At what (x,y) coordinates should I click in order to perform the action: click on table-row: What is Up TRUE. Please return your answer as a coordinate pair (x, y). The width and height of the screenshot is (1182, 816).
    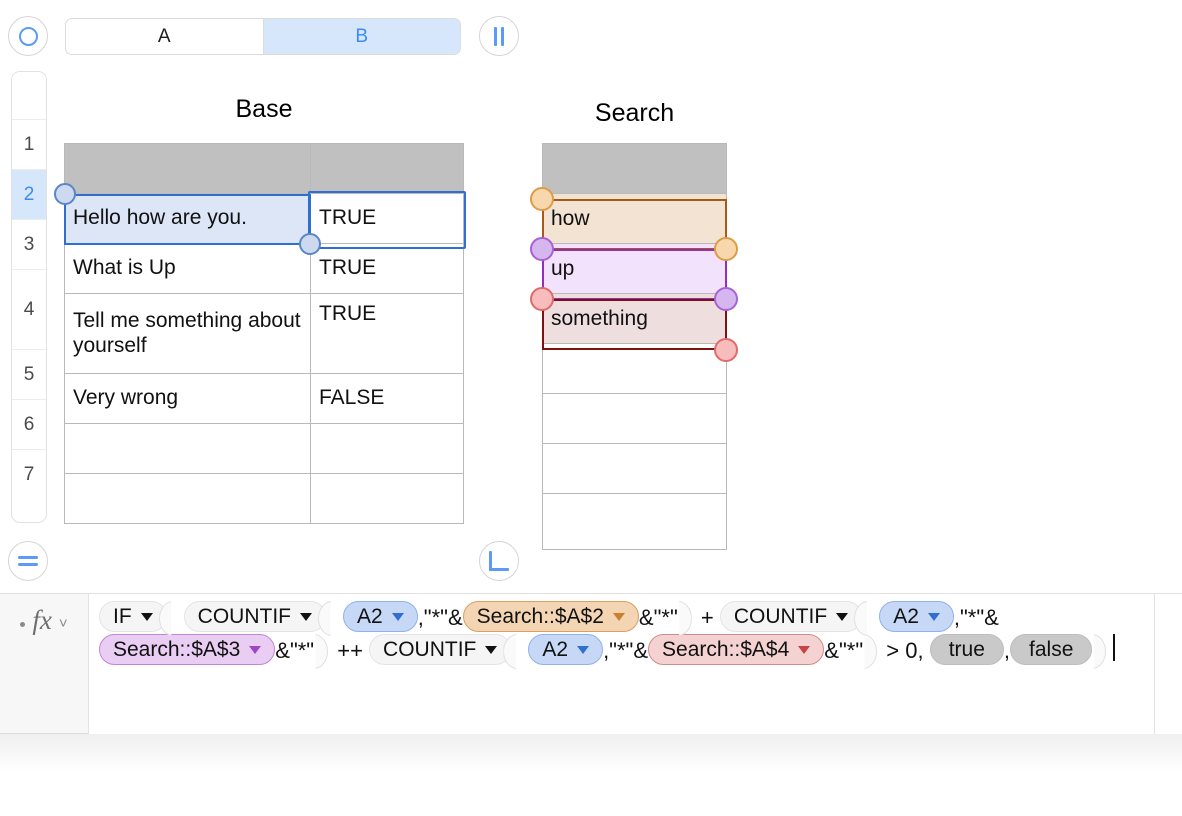
    Looking at the image, I should click on (264, 269).